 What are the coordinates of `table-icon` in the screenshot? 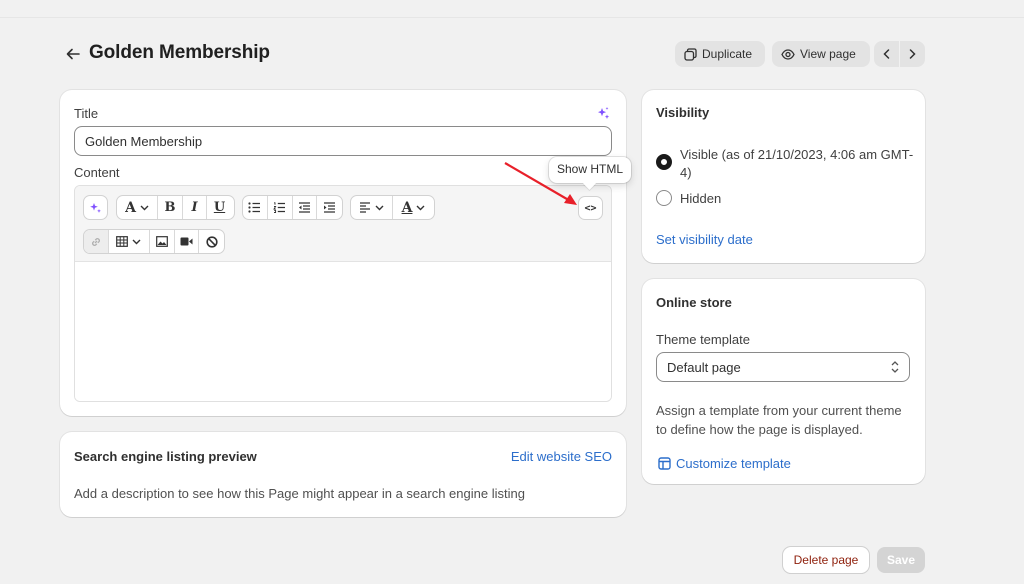 It's located at (122, 241).